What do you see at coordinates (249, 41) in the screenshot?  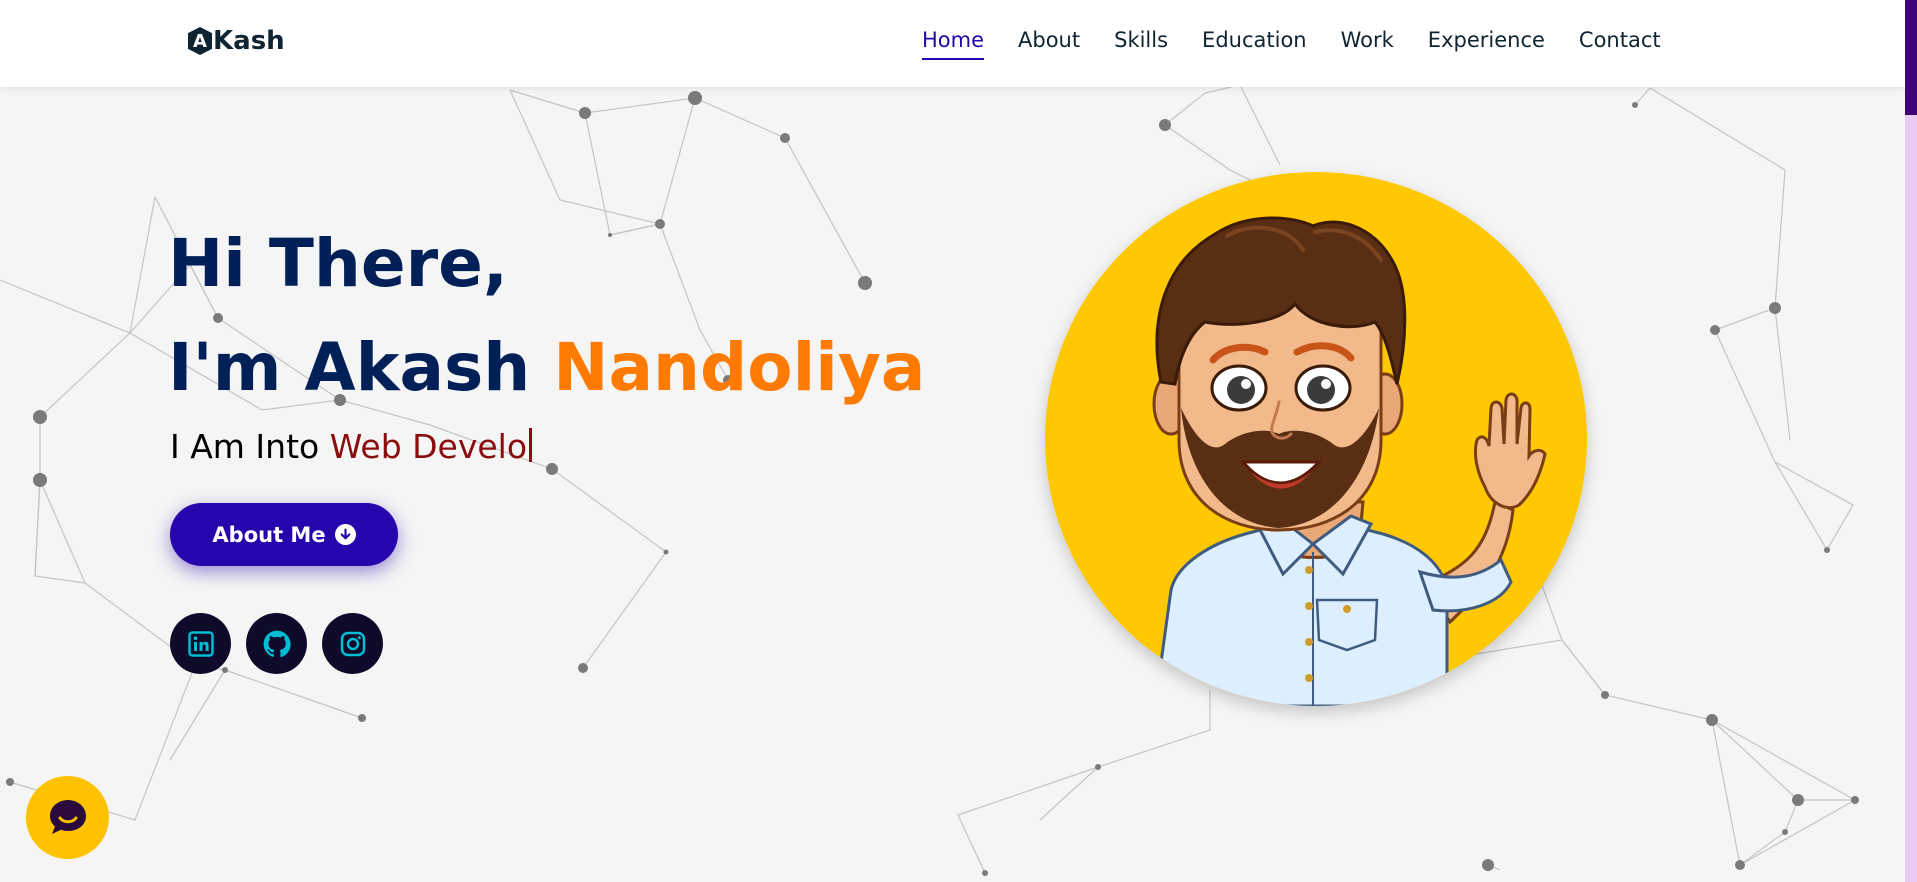 I see `logo-text: Kash` at bounding box center [249, 41].